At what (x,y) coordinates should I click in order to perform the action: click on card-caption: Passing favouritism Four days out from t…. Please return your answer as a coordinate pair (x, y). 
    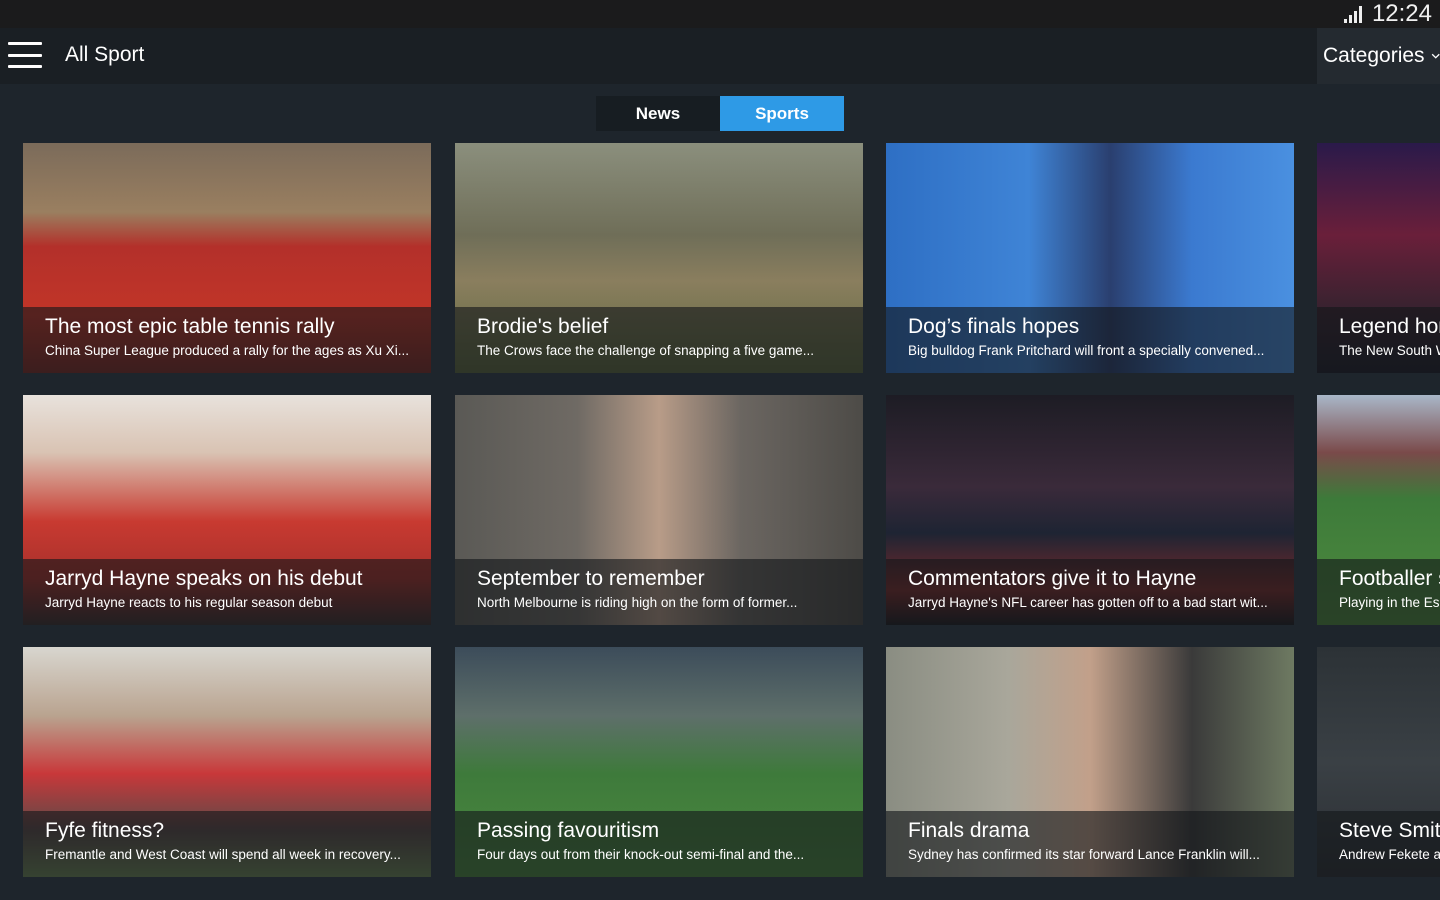
    Looking at the image, I should click on (659, 844).